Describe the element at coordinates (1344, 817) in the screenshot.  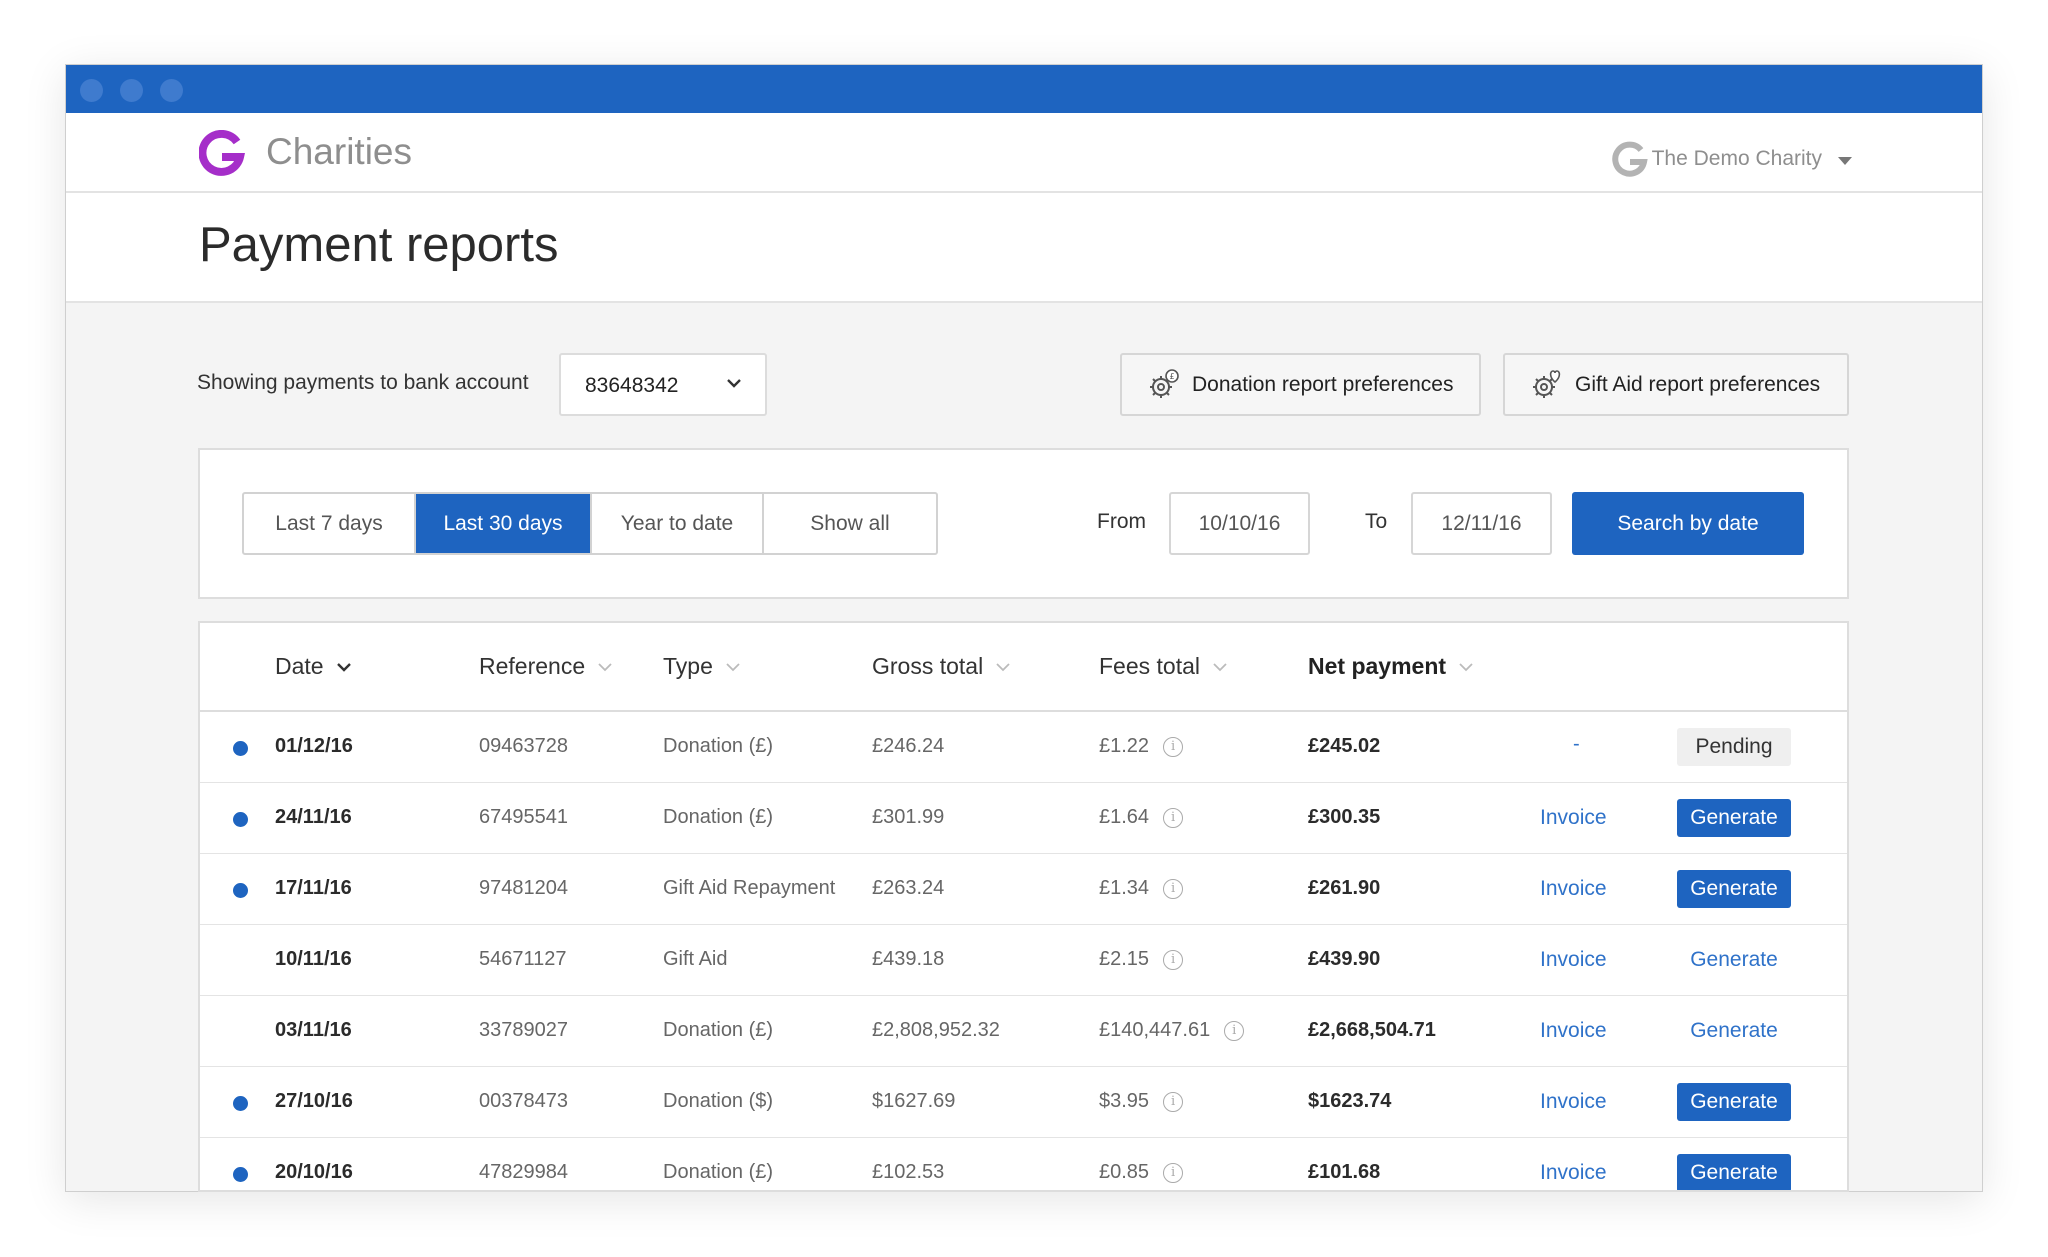
I see `row-net-payment: £300.35` at that location.